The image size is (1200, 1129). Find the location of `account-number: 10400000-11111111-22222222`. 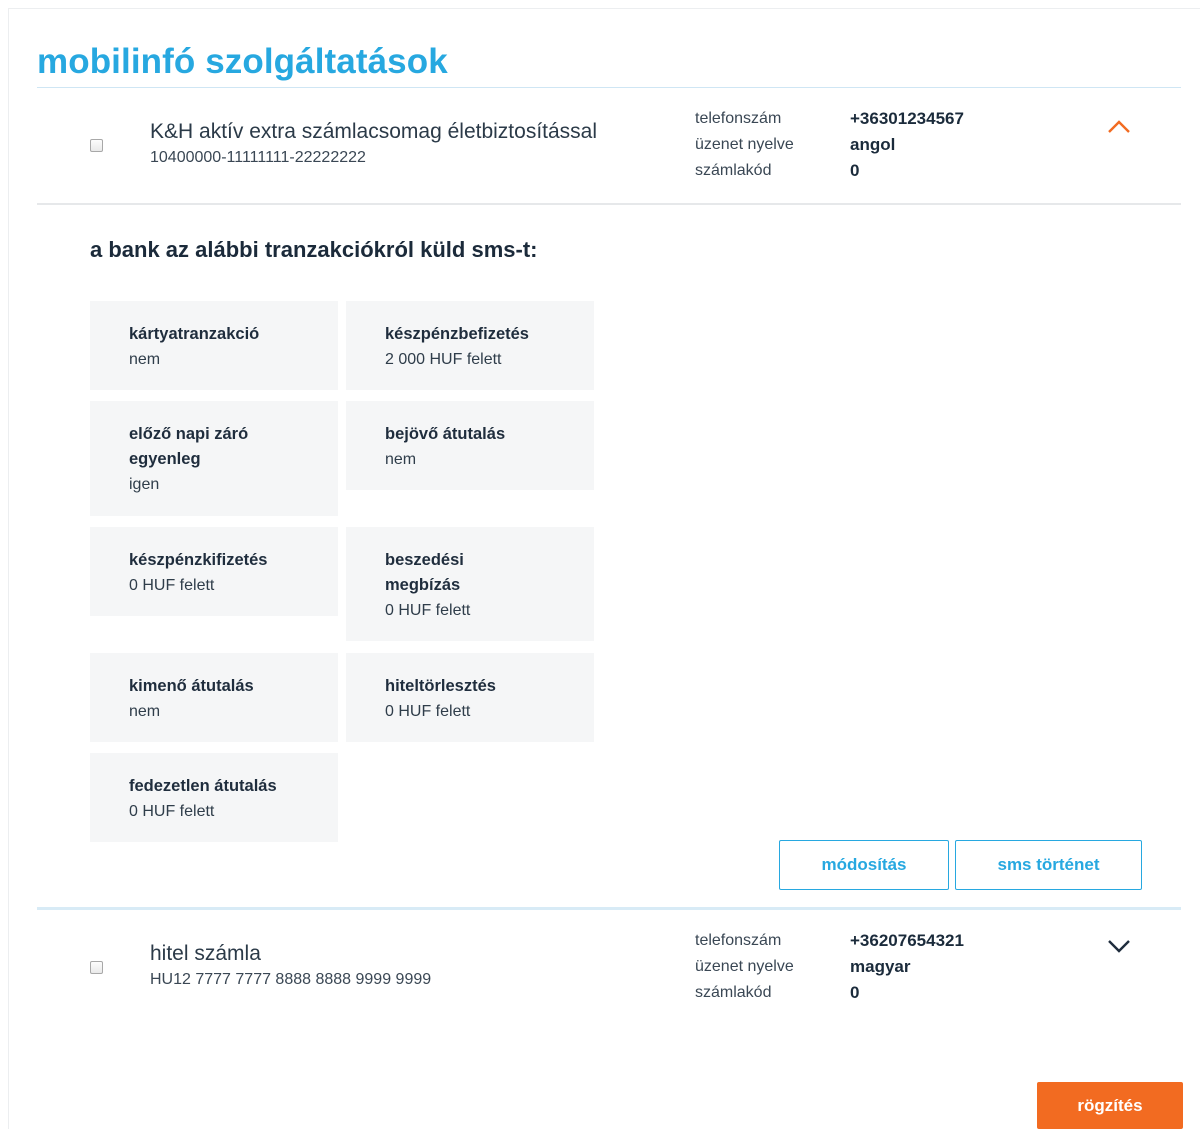

account-number: 10400000-11111111-22222222 is located at coordinates (258, 157).